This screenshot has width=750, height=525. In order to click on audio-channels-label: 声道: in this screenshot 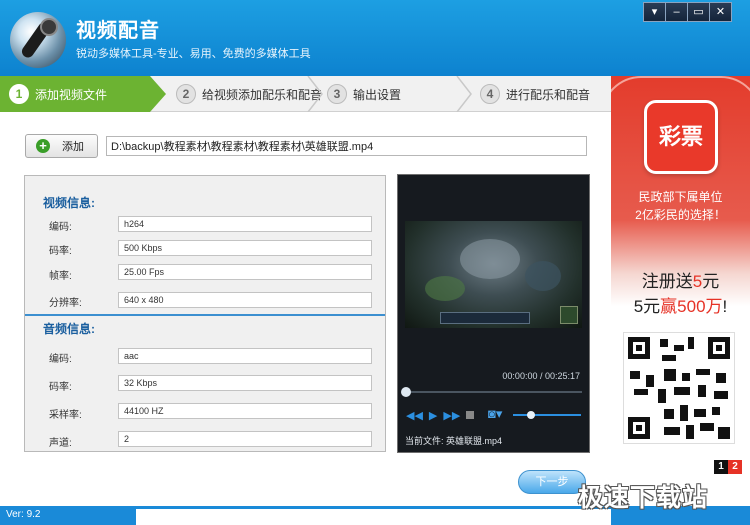, I will do `click(60, 443)`.